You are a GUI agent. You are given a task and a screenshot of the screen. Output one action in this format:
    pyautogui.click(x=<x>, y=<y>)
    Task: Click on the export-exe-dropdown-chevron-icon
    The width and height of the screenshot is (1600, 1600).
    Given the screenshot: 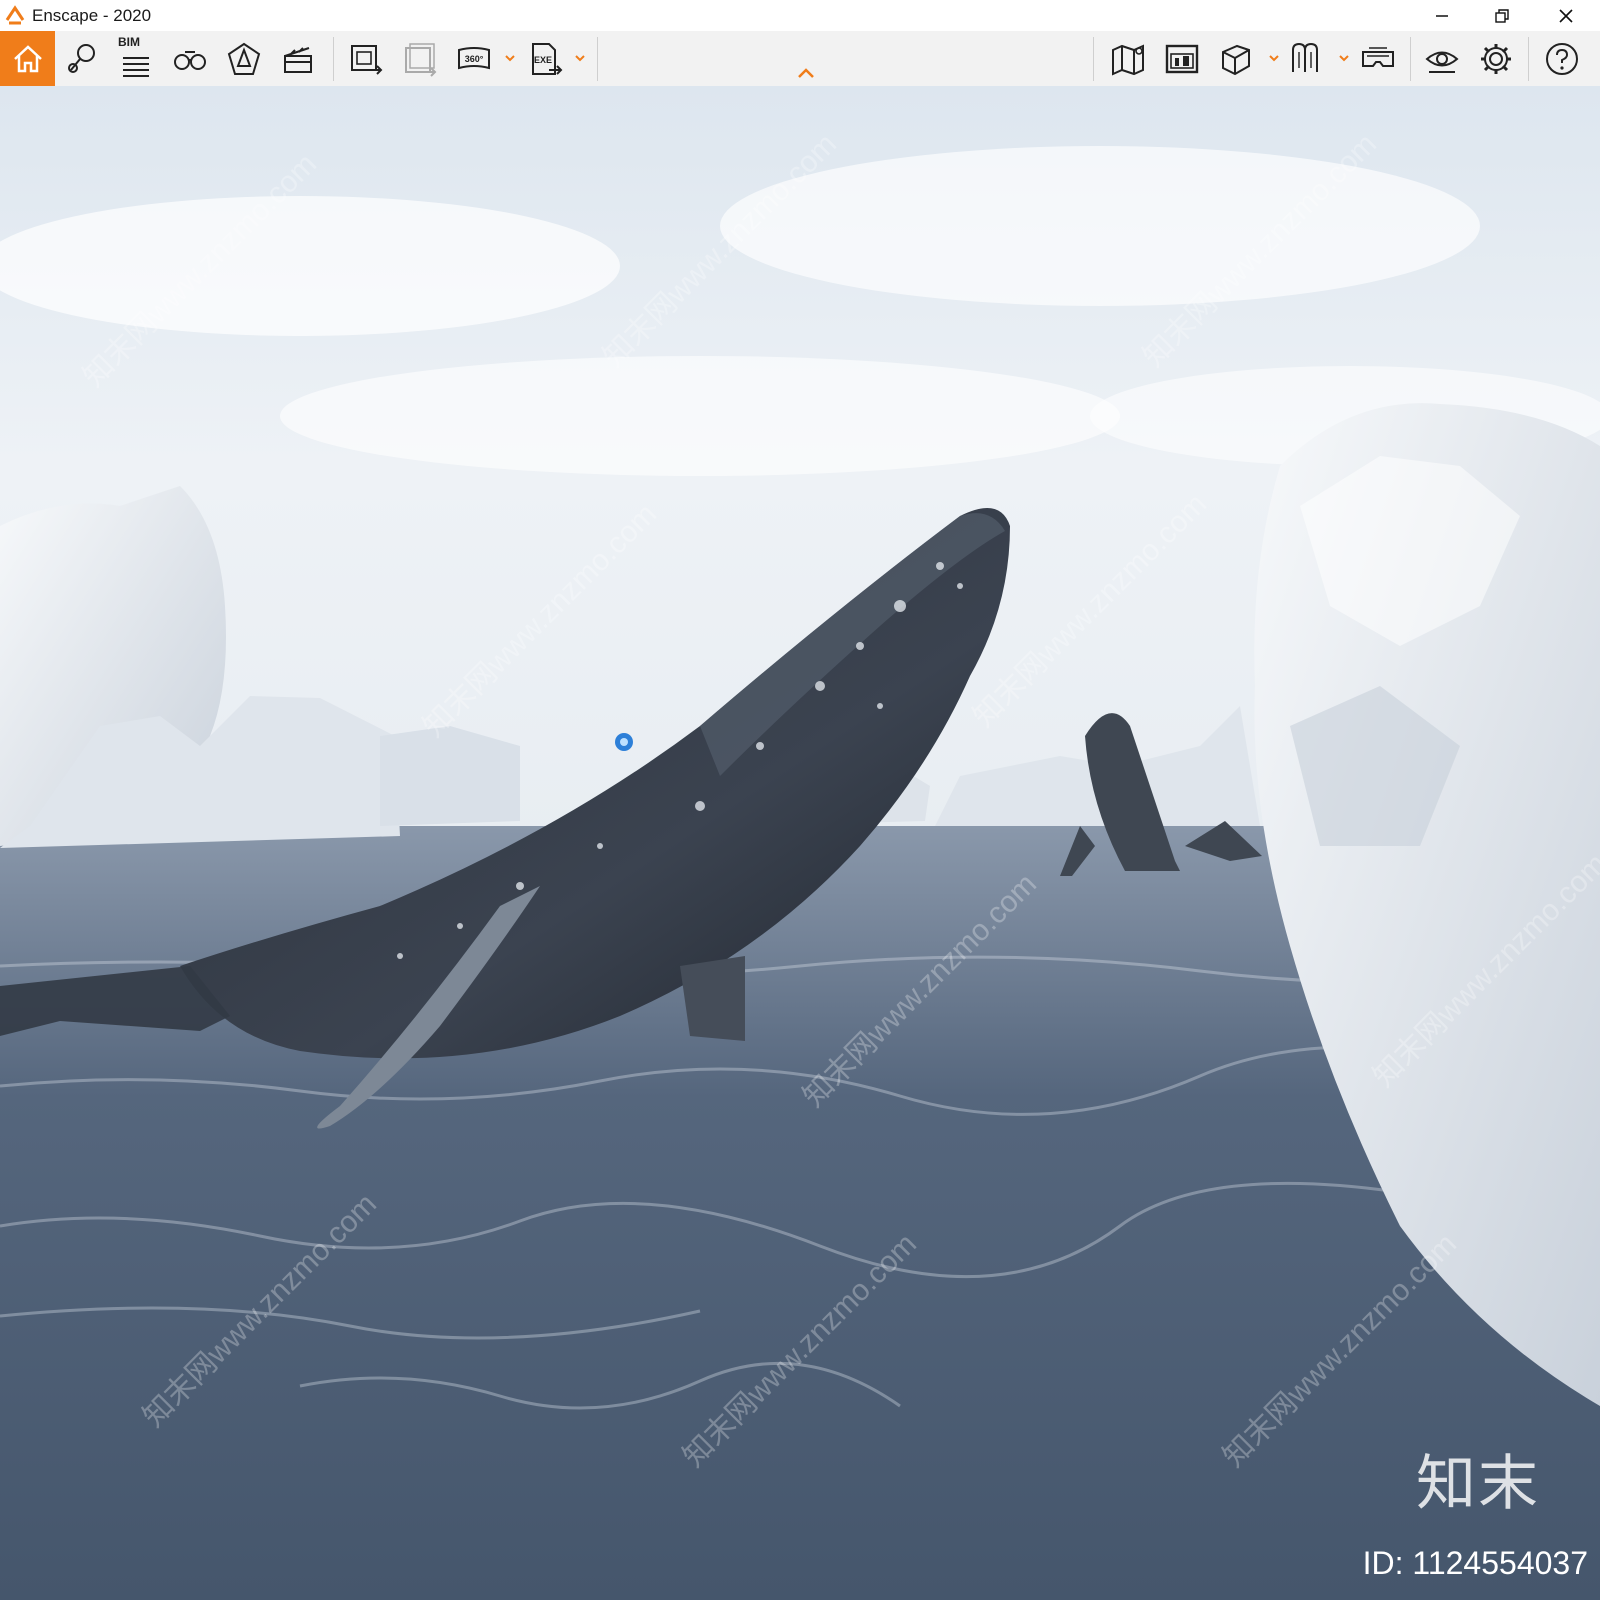 What is the action you would take?
    pyautogui.click(x=580, y=58)
    